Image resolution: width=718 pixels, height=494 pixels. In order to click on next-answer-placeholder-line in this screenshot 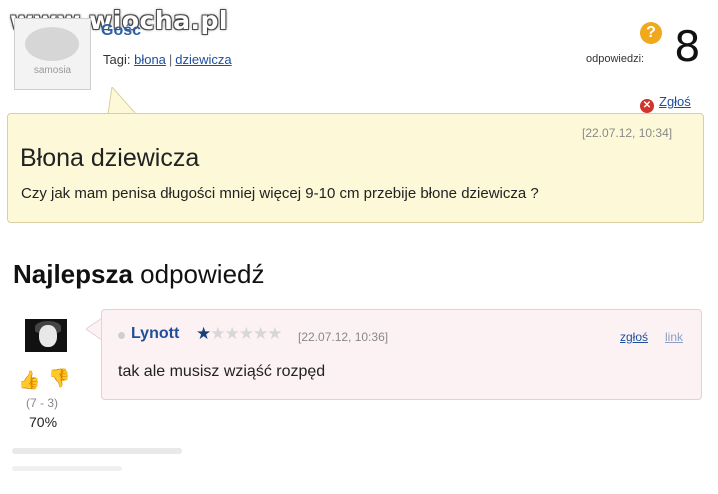, I will do `click(67, 468)`.